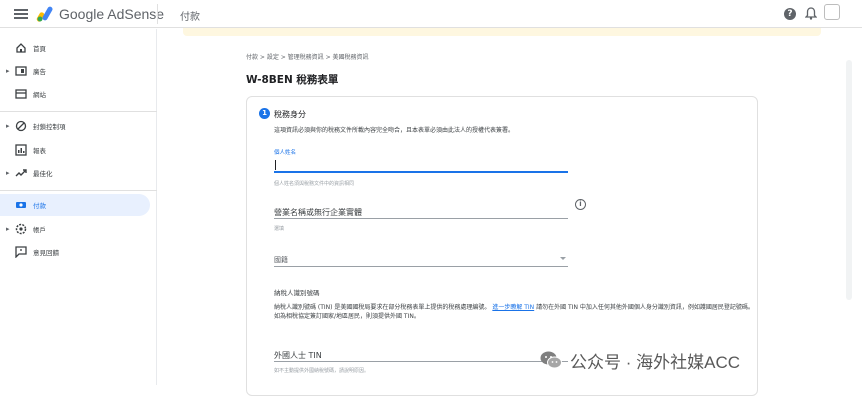 This screenshot has width=862, height=396. I want to click on business-field-helper: 選填, so click(279, 229).